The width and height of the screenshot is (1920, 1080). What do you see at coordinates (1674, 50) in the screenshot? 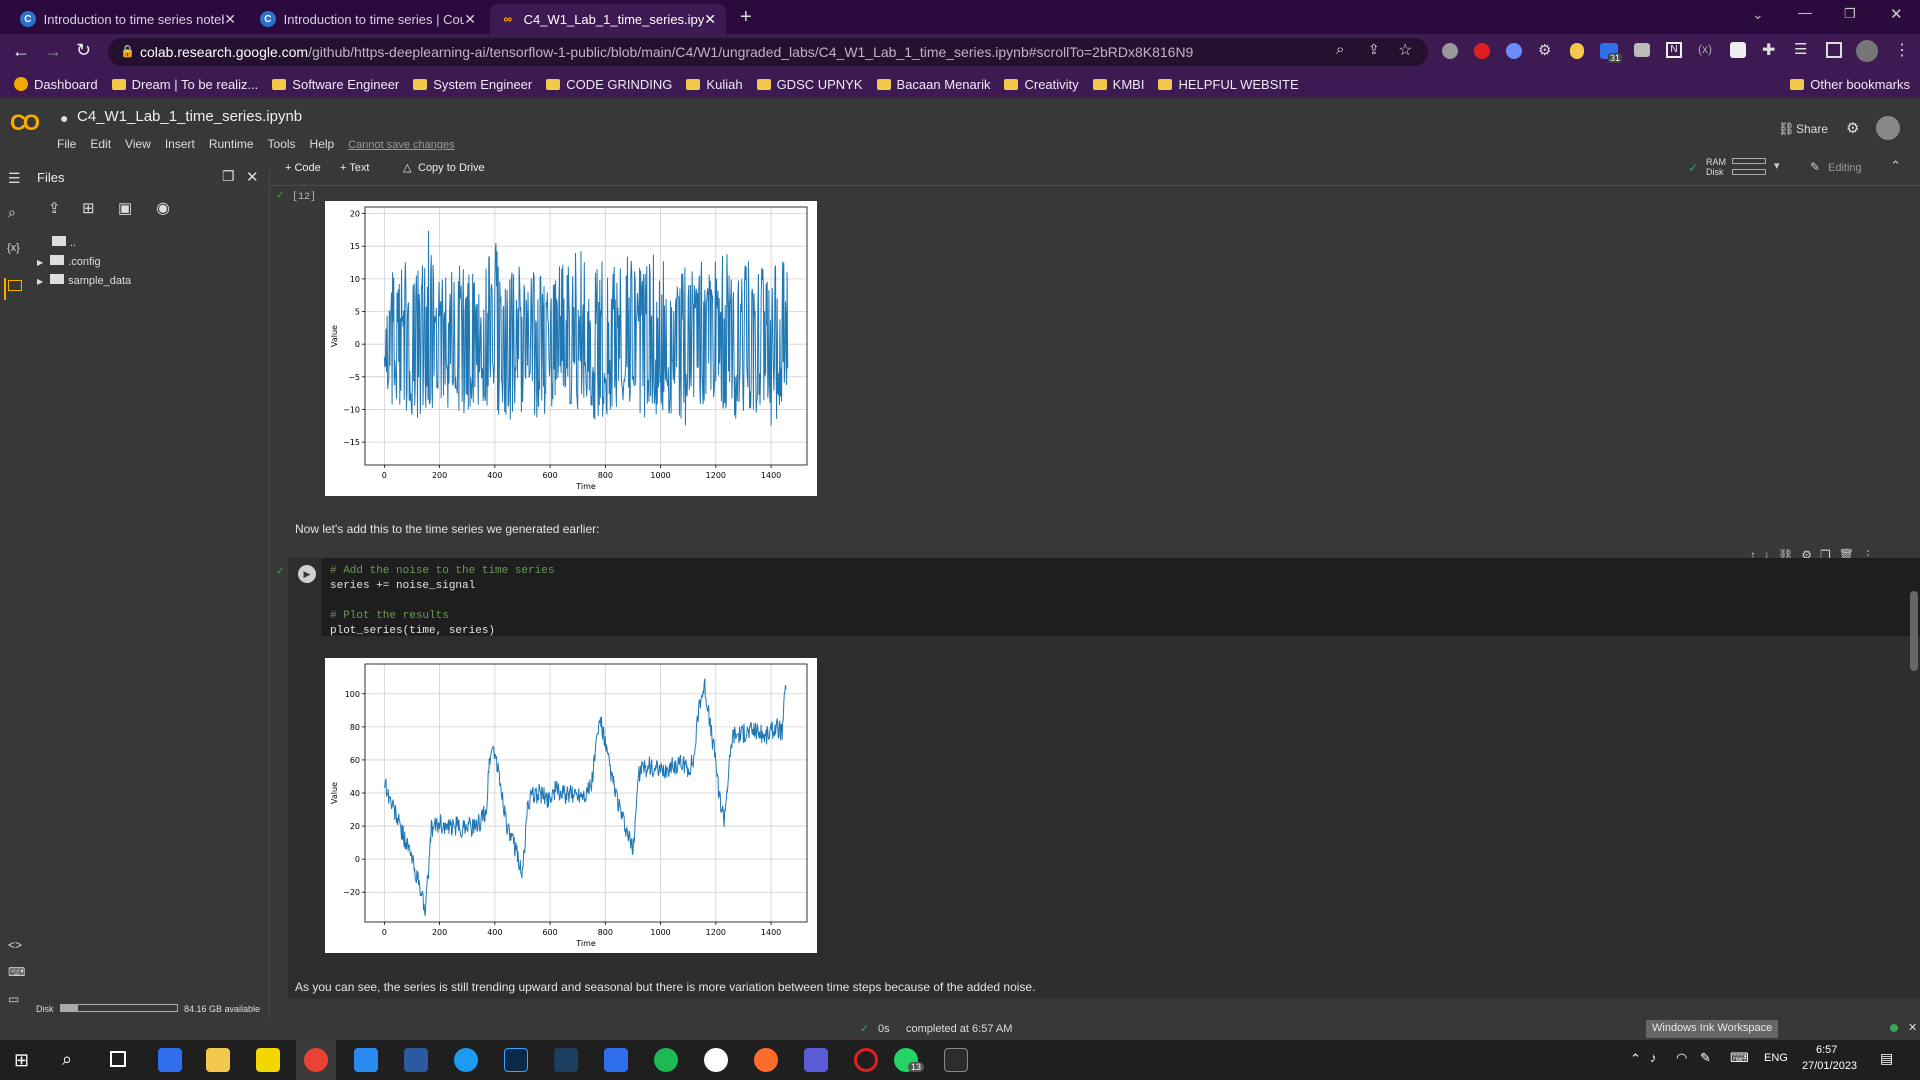
I see `notion-icon: N` at bounding box center [1674, 50].